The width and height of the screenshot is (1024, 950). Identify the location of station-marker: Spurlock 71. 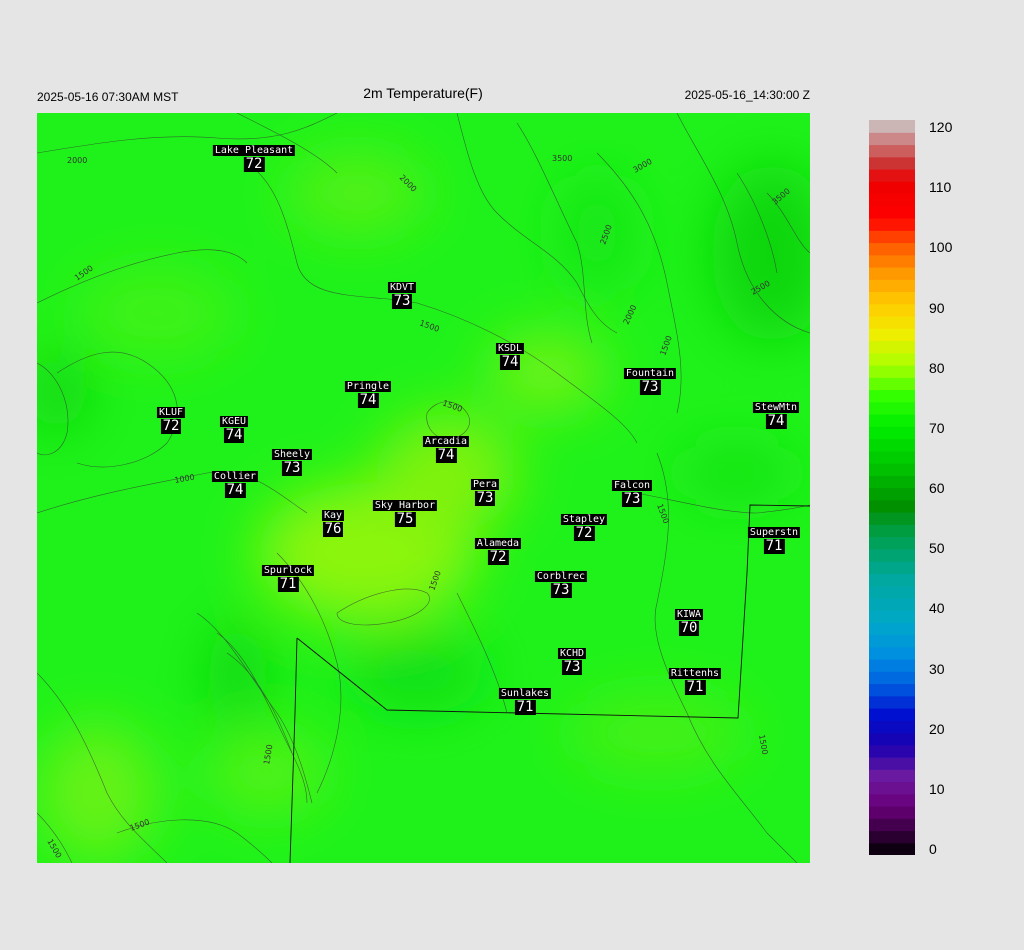
(288, 578).